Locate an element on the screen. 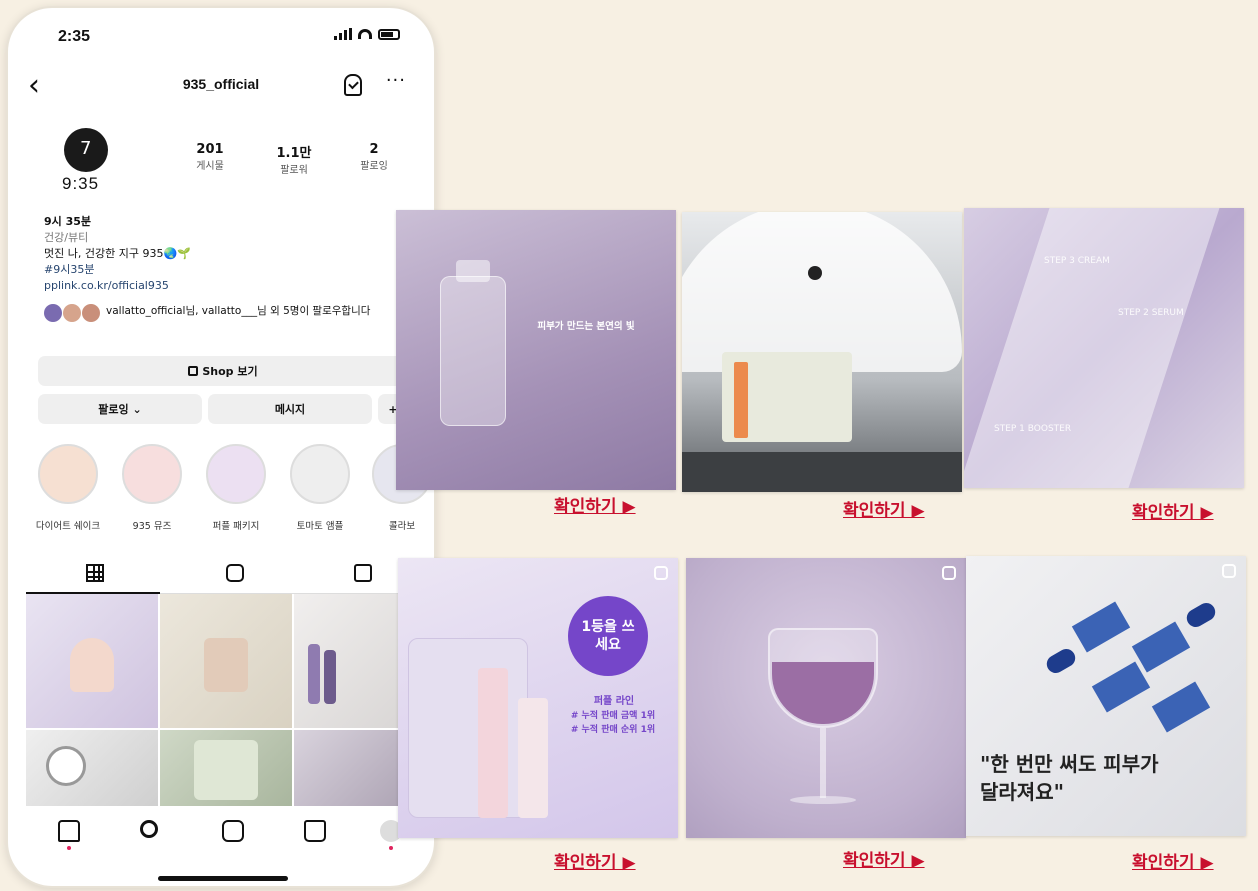 This screenshot has width=1258, height=891. product-box is located at coordinates (741, 400).